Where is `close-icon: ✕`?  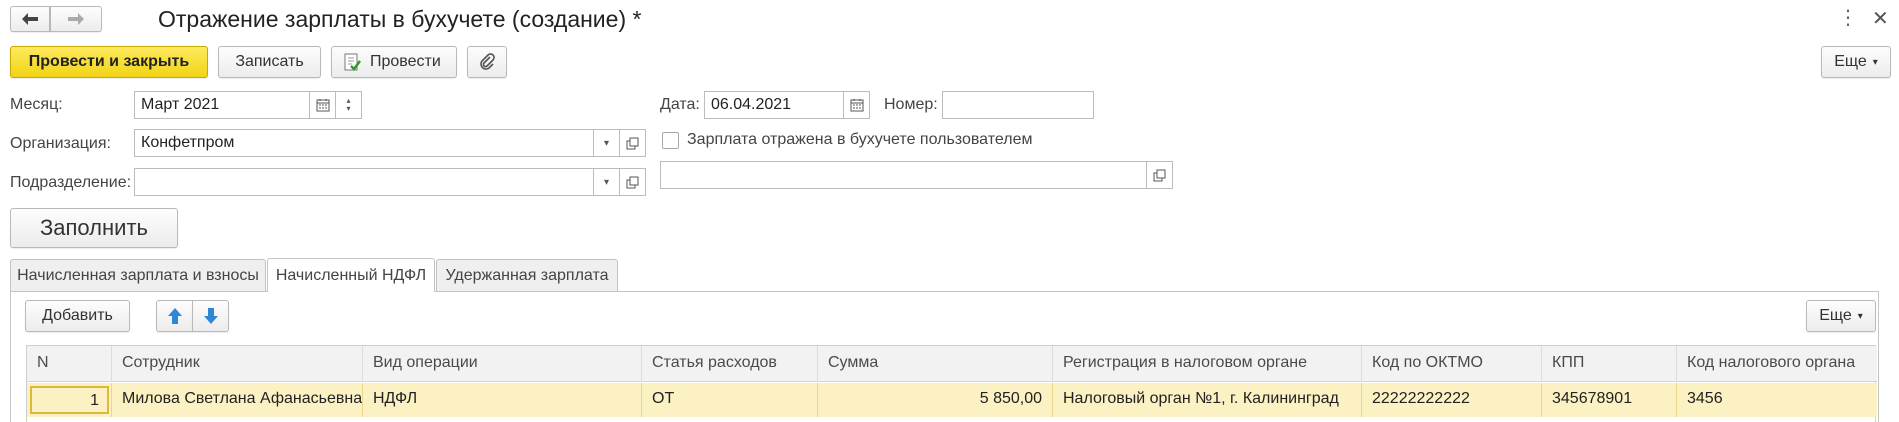
close-icon: ✕ is located at coordinates (1880, 18).